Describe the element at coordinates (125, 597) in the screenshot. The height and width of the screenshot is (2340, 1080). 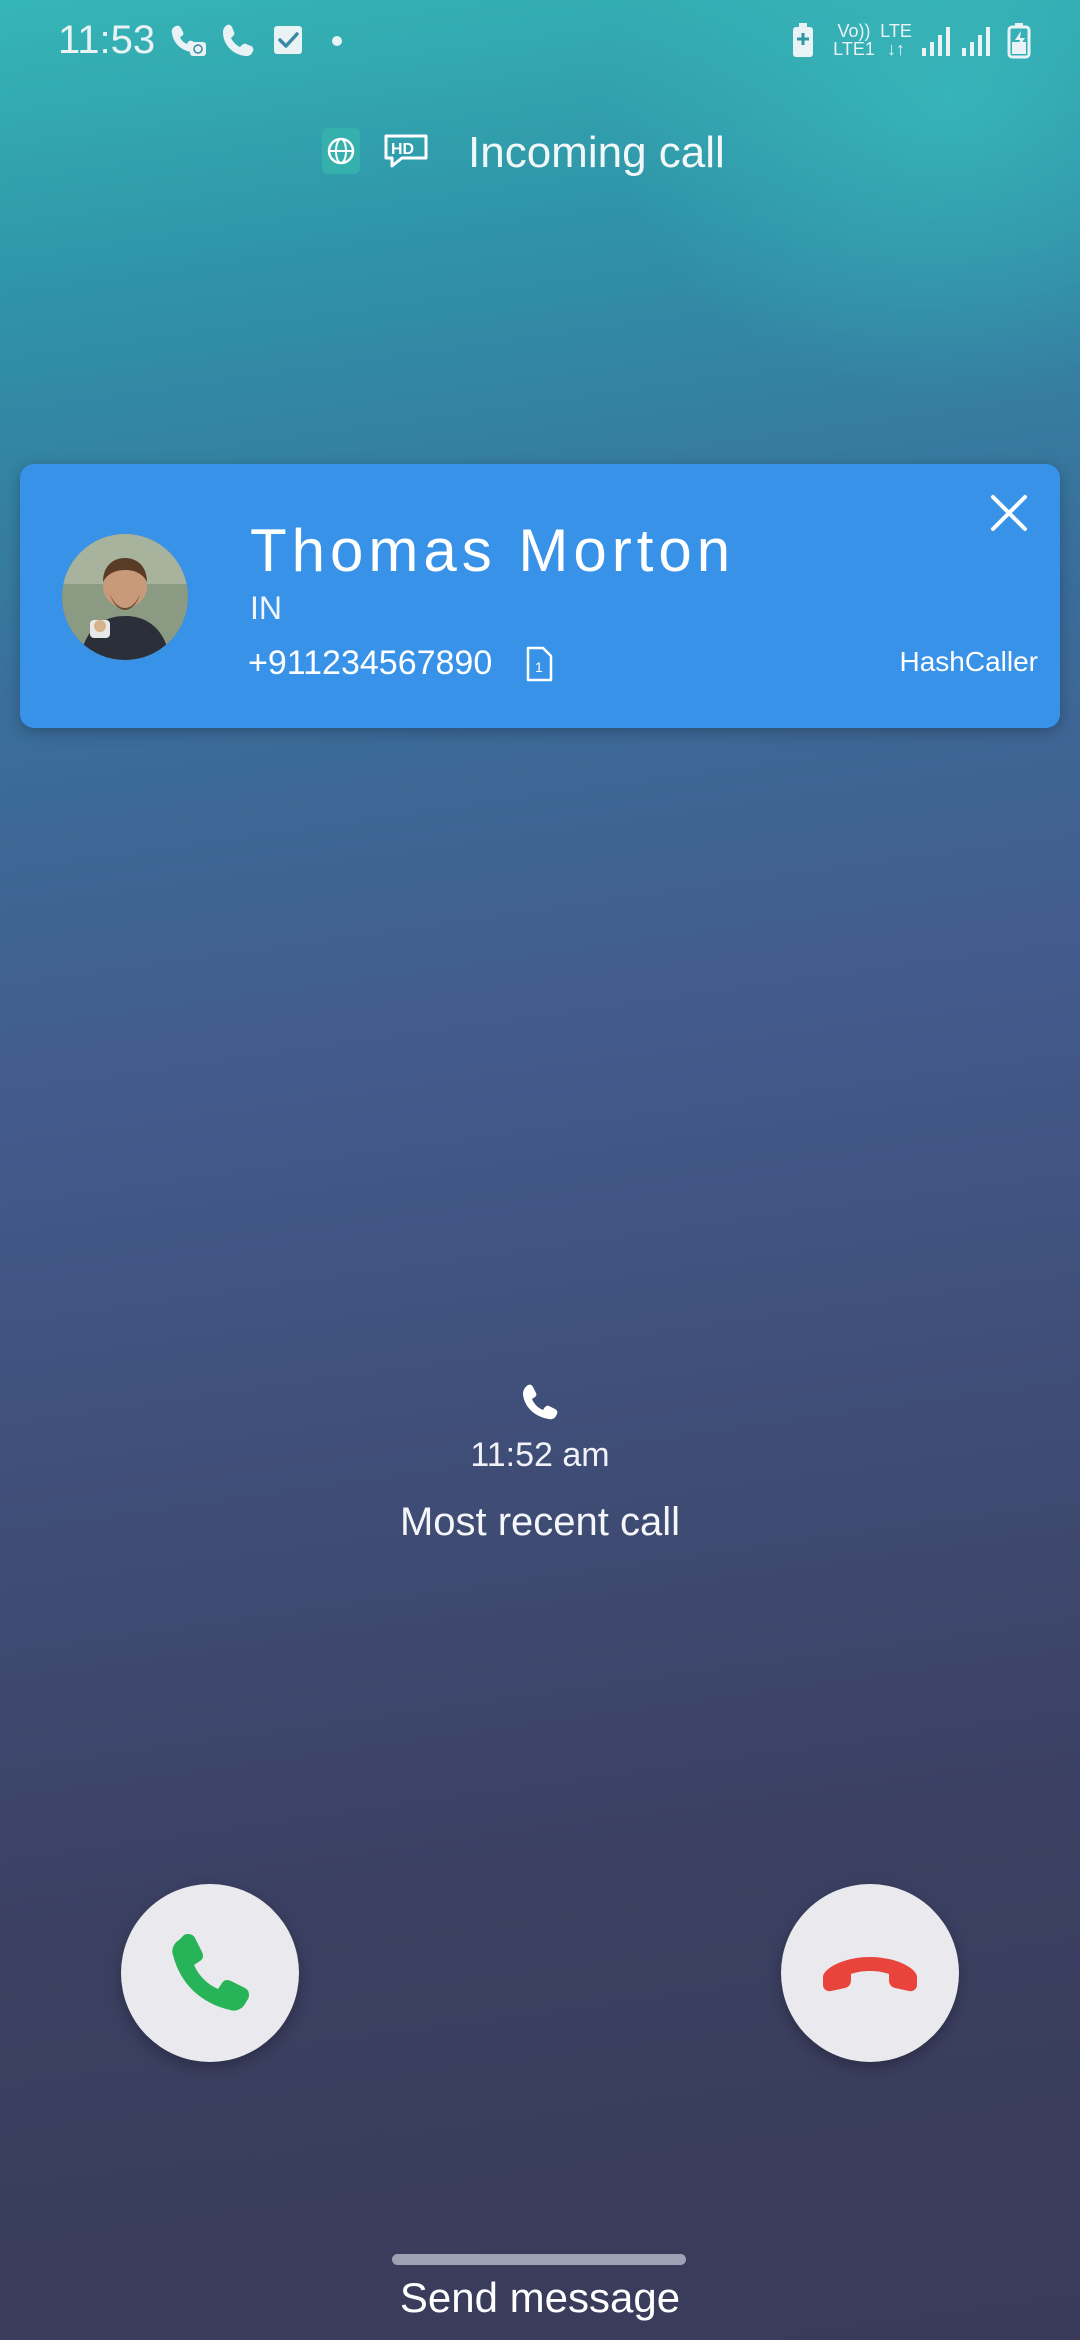
I see `caller-avatar` at that location.